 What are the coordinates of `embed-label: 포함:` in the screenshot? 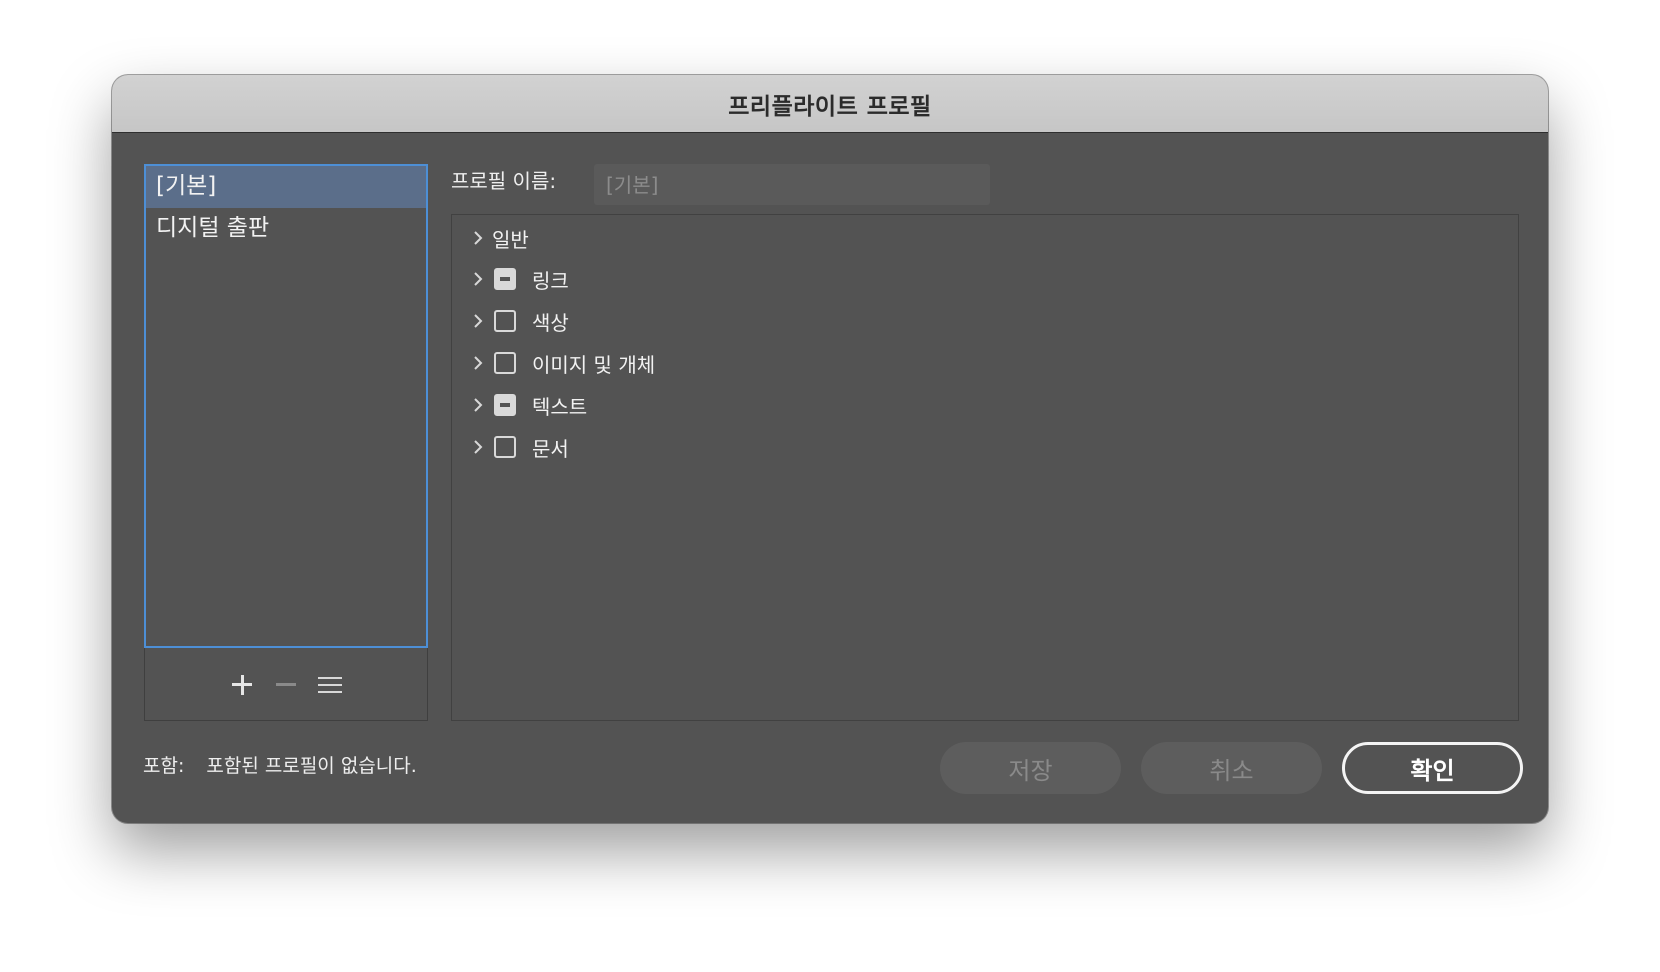 It's located at (164, 766).